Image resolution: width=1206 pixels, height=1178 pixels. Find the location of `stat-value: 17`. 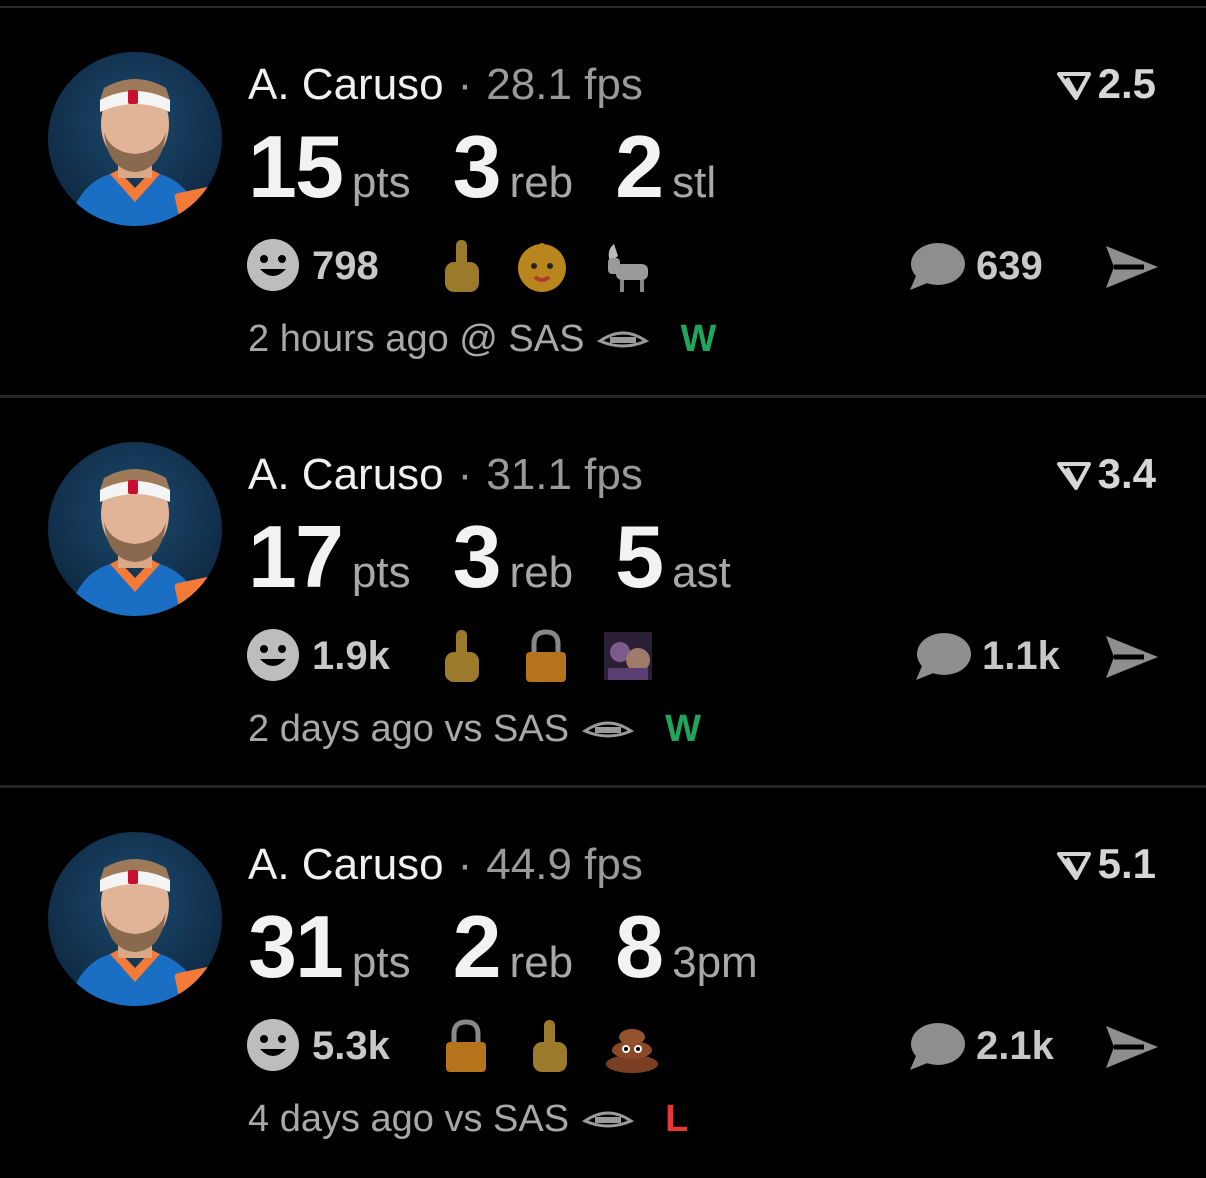

stat-value: 17 is located at coordinates (296, 556).